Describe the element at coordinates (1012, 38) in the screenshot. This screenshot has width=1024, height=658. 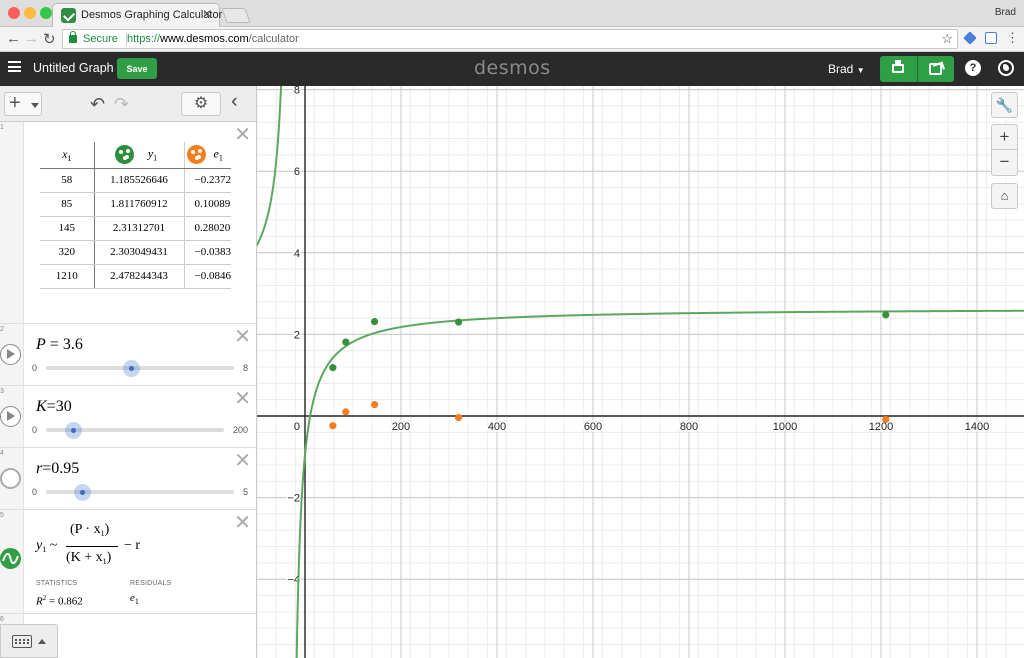
I see `browser-menu-icon: ⋮` at that location.